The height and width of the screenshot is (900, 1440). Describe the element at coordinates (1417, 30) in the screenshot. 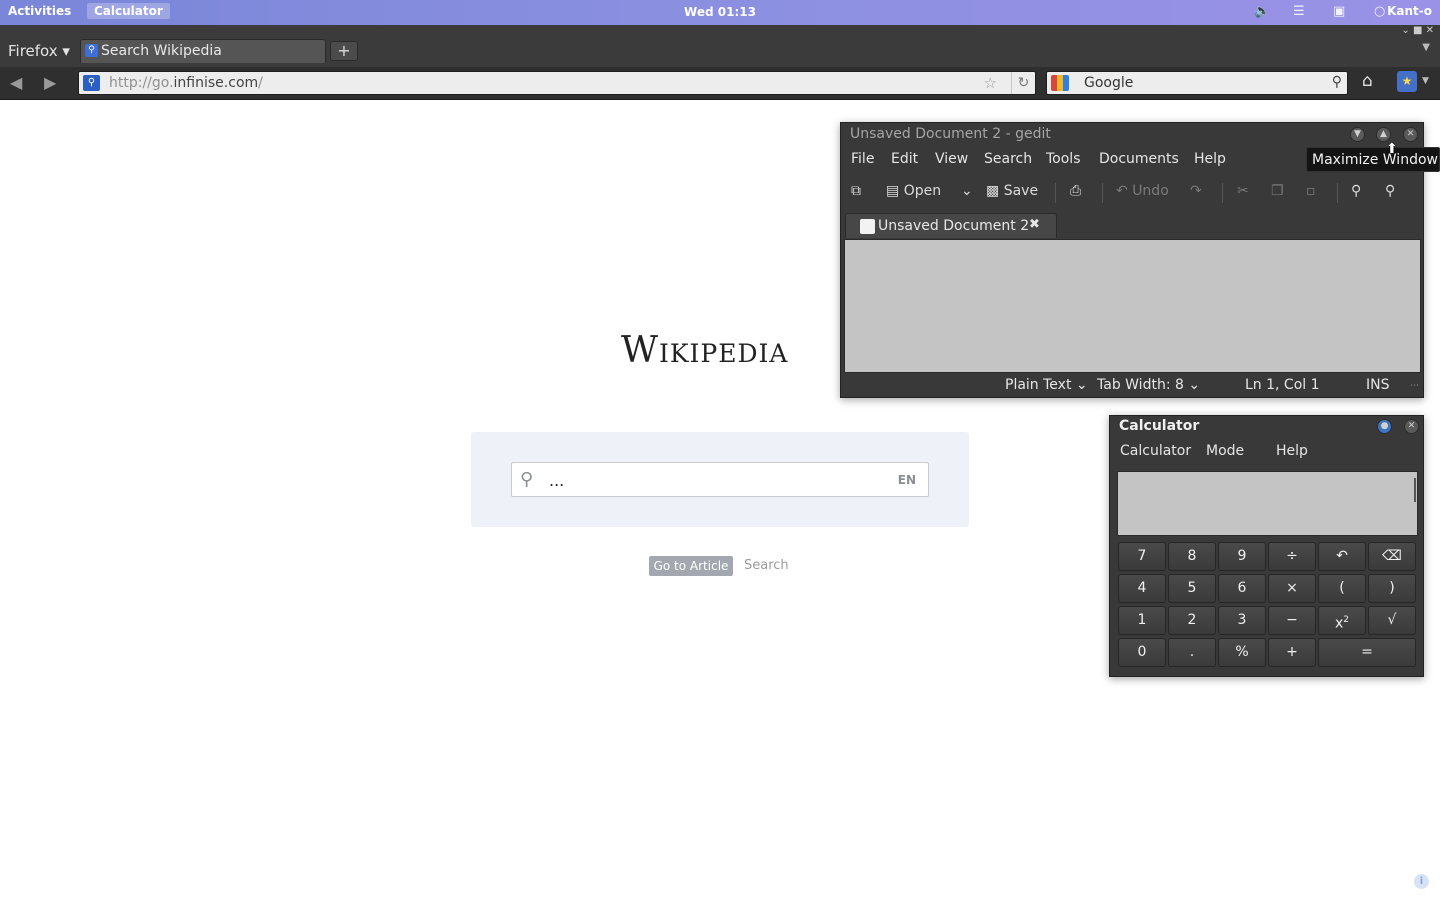

I see `window-controls-icon: ⌄ ■ ✕` at that location.